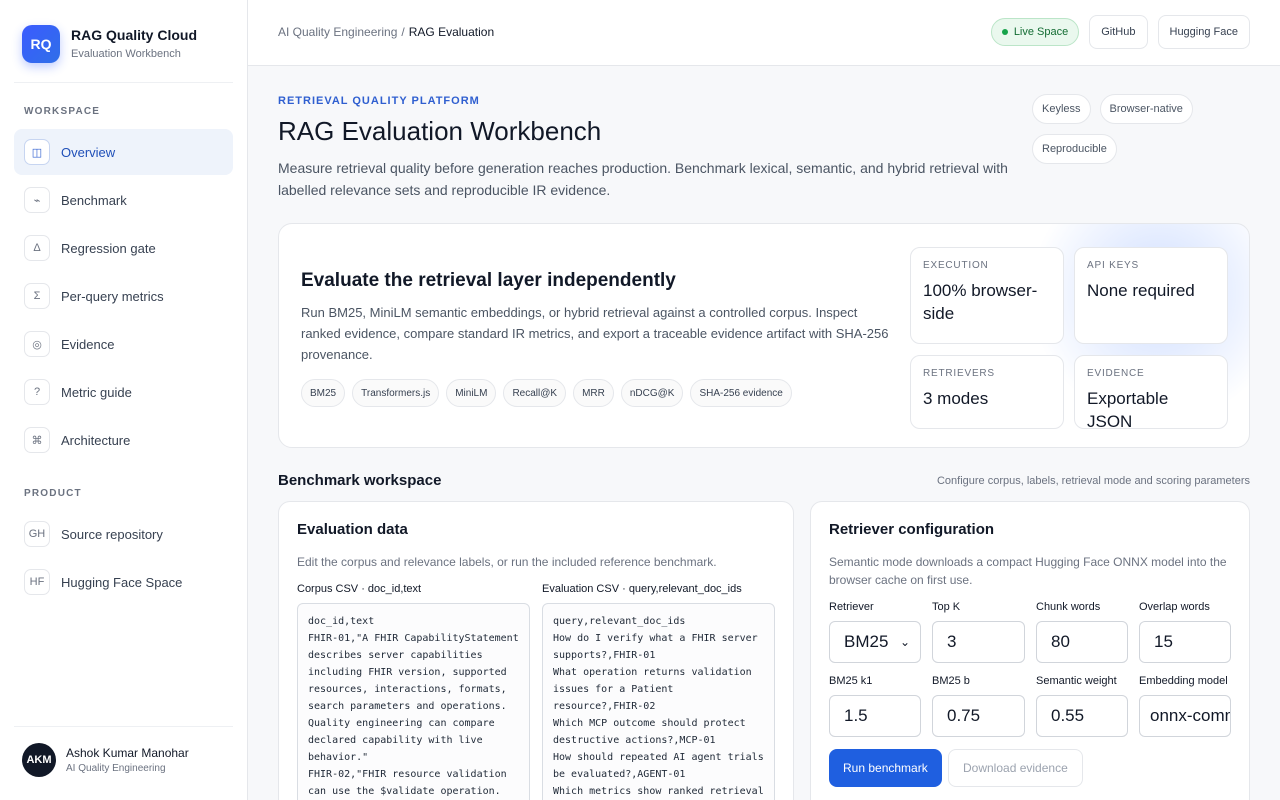  I want to click on stat-value: Exportable JSON, so click(1128, 410).